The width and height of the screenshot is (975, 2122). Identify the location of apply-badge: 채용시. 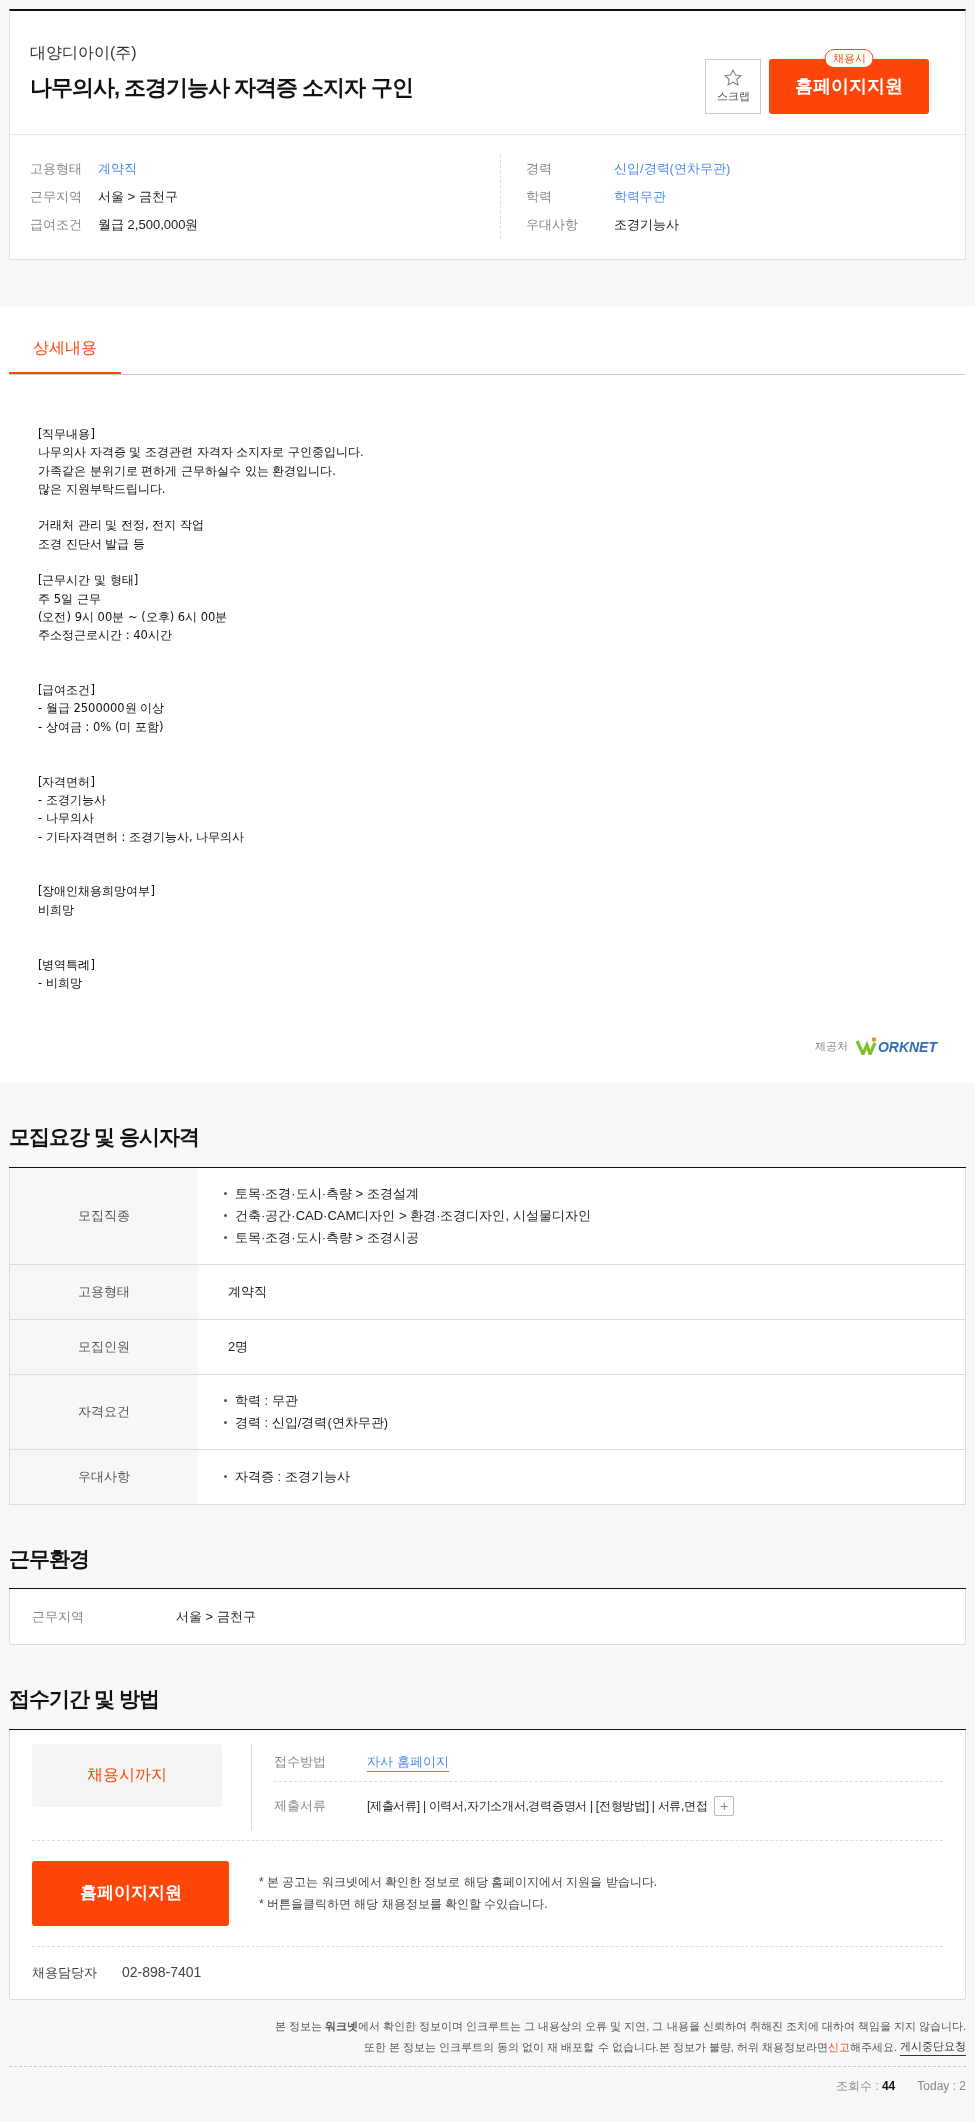
(849, 58).